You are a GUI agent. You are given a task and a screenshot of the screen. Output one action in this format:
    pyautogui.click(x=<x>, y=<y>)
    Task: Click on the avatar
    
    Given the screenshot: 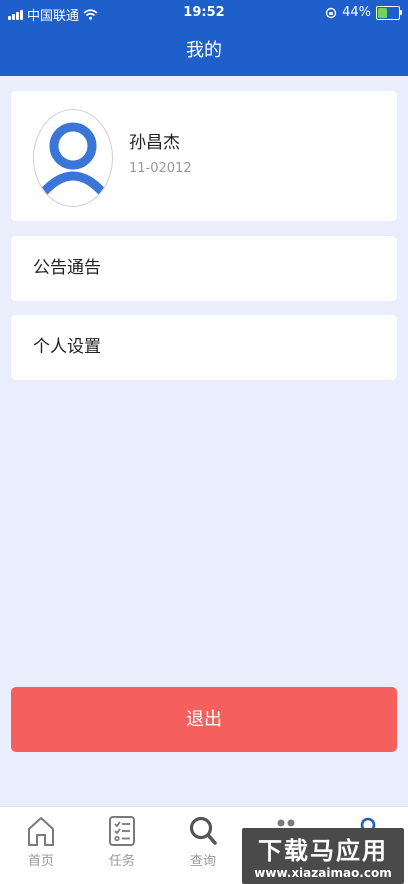 What is the action you would take?
    pyautogui.click(x=73, y=158)
    